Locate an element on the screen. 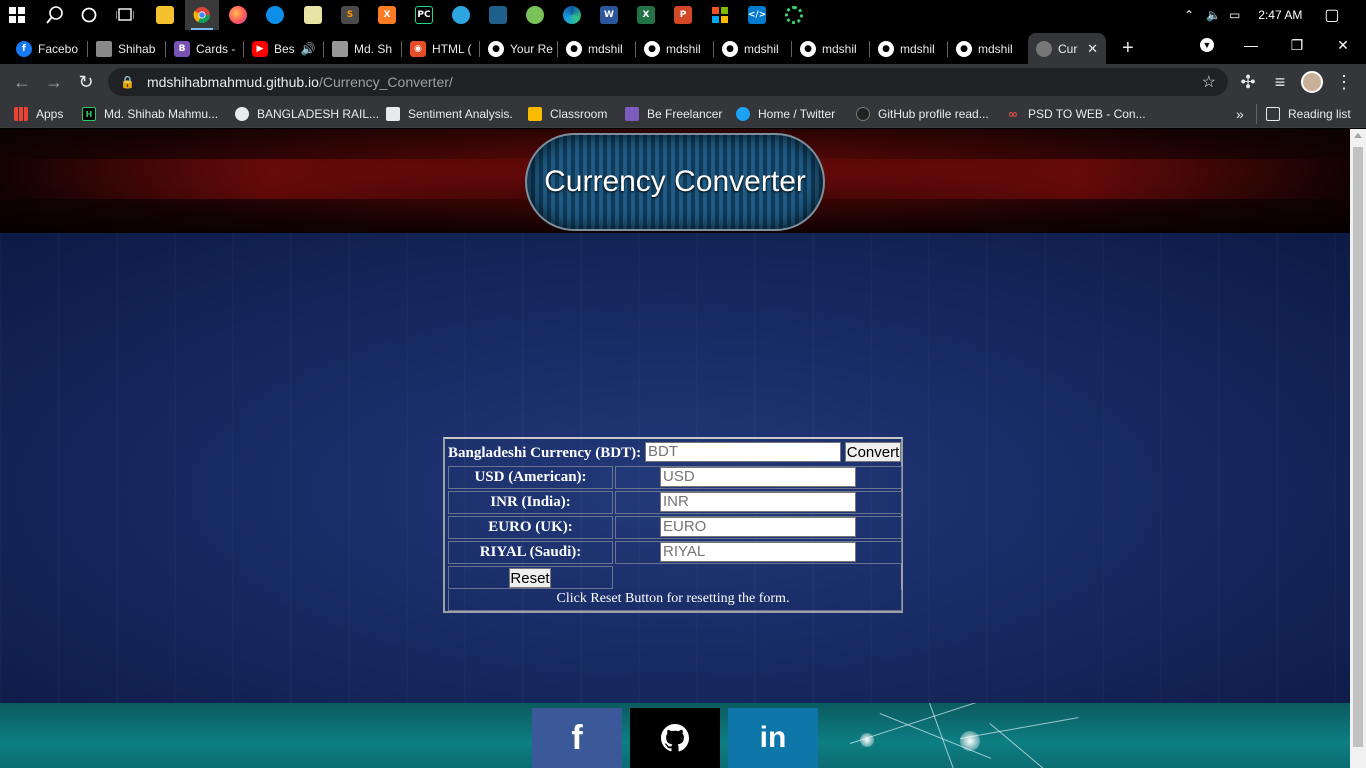 The width and height of the screenshot is (1366, 768). tab-your-re: ● Your Re is located at coordinates (519, 48).